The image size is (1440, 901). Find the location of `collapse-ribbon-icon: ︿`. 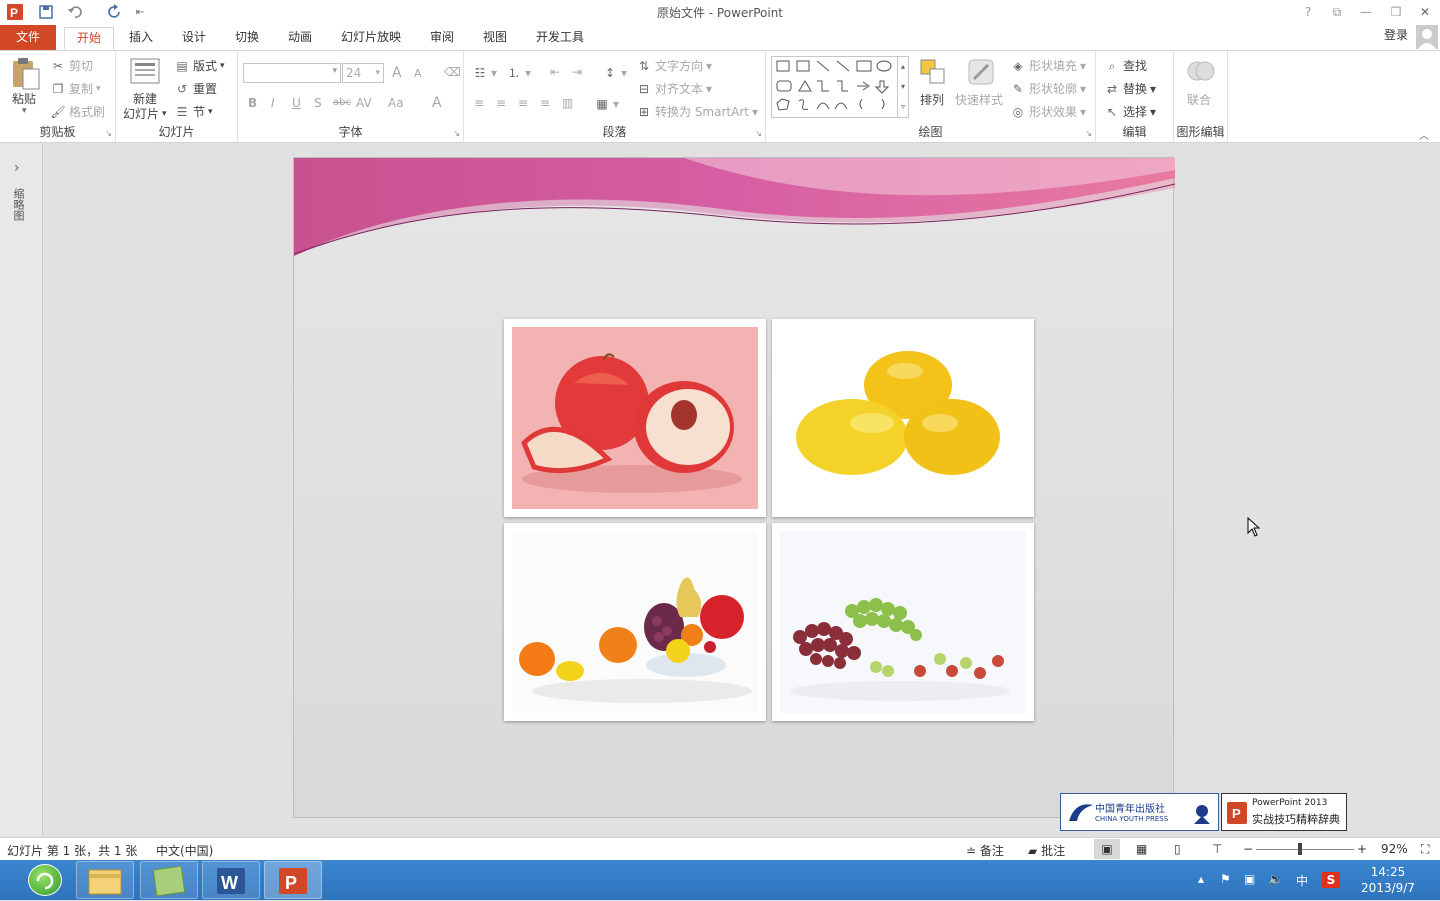

collapse-ribbon-icon: ︿ is located at coordinates (1424, 134).